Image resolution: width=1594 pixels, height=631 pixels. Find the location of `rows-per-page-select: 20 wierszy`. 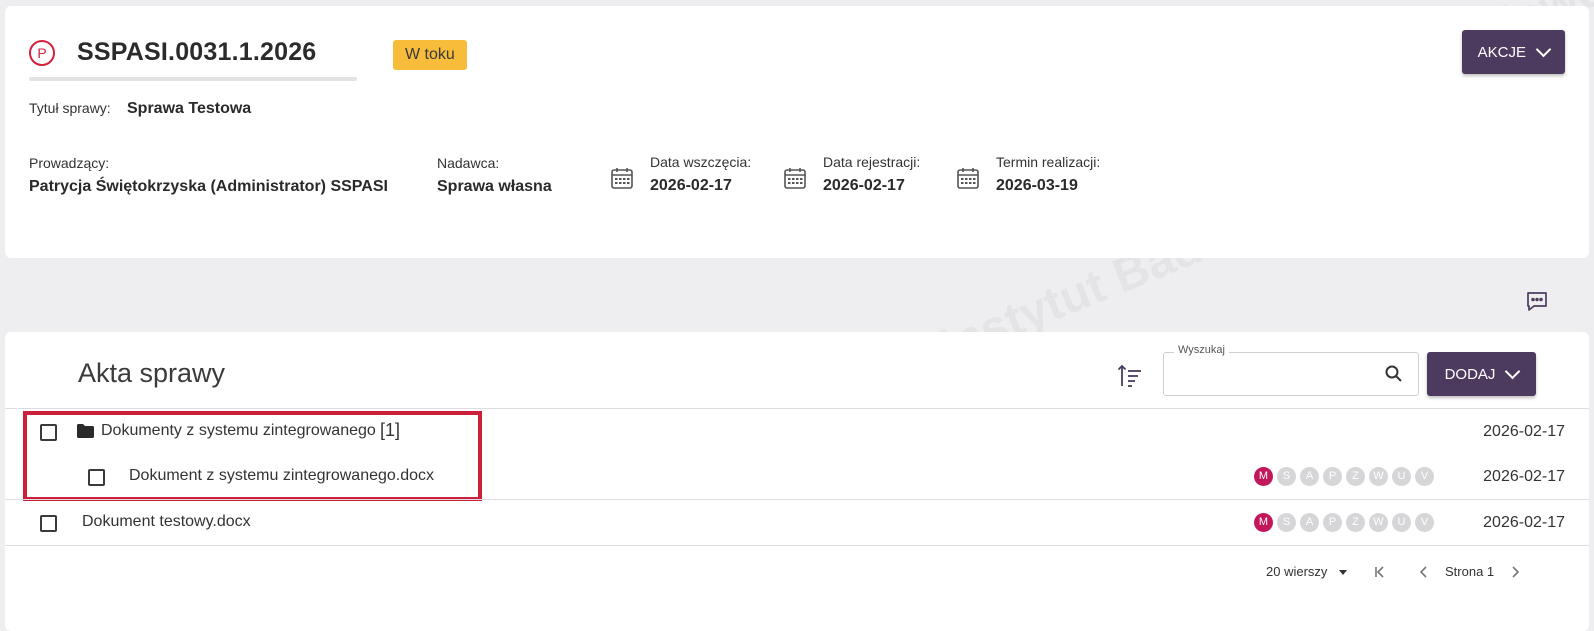

rows-per-page-select: 20 wierszy is located at coordinates (1307, 571).